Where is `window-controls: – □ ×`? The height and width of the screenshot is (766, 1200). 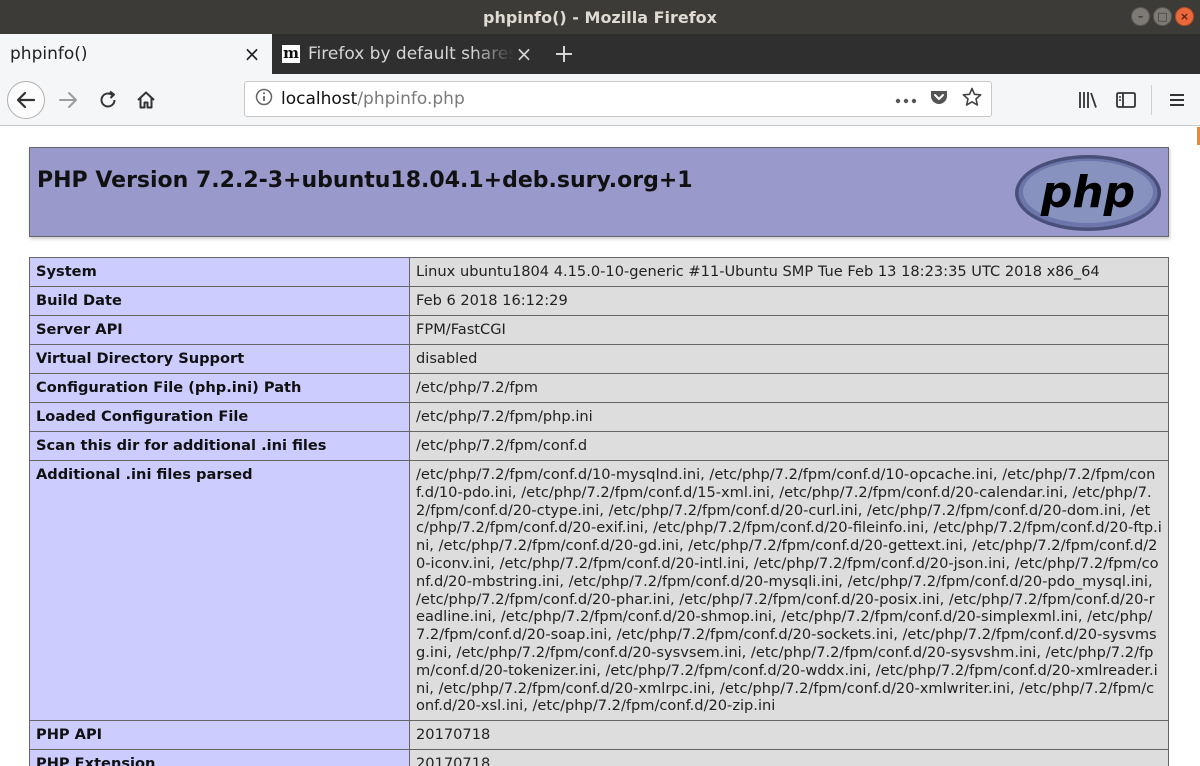
window-controls: – □ × is located at coordinates (1162, 16).